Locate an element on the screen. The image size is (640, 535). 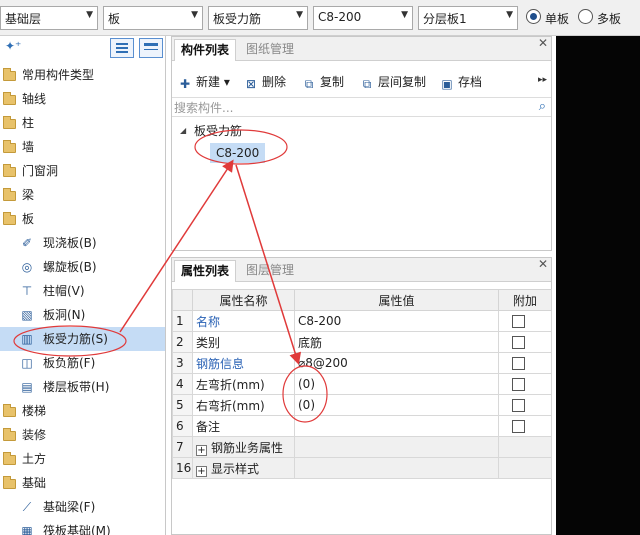
row-number: 1 is located at coordinates (182, 321).